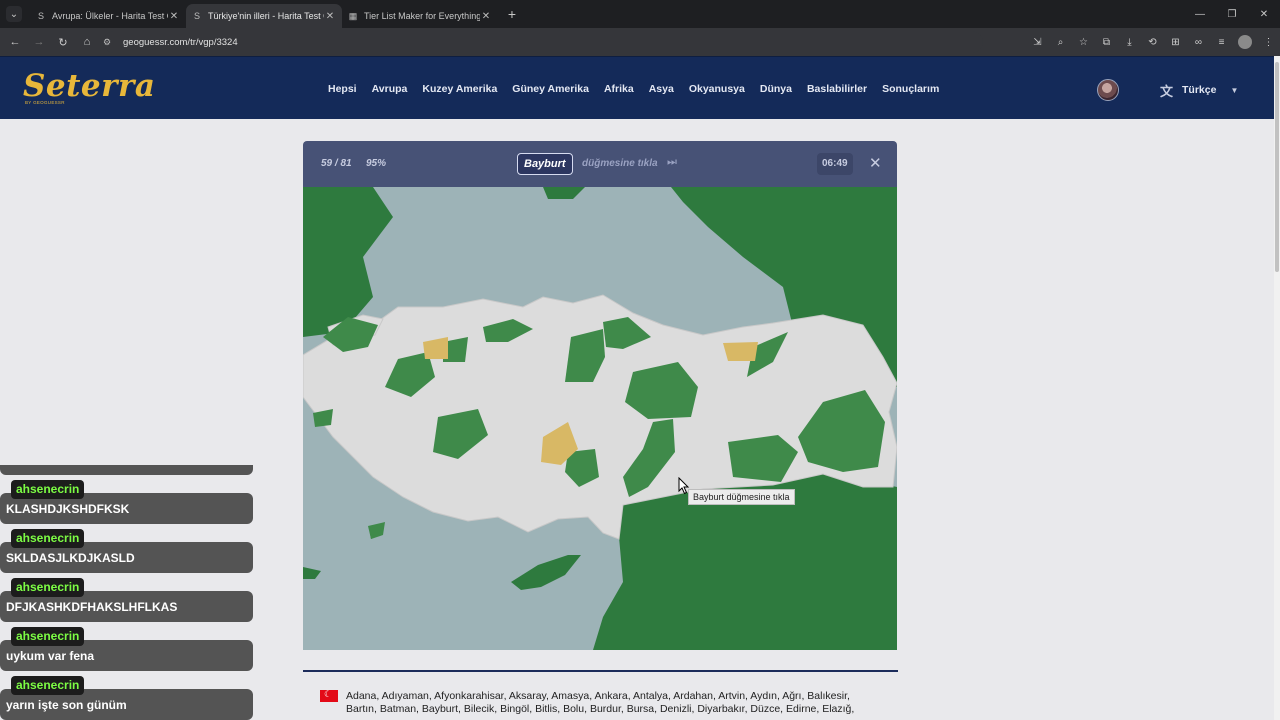 Image resolution: width=1280 pixels, height=720 pixels. What do you see at coordinates (620, 163) in the screenshot?
I see `instruction-text: düğmesine tıkla` at bounding box center [620, 163].